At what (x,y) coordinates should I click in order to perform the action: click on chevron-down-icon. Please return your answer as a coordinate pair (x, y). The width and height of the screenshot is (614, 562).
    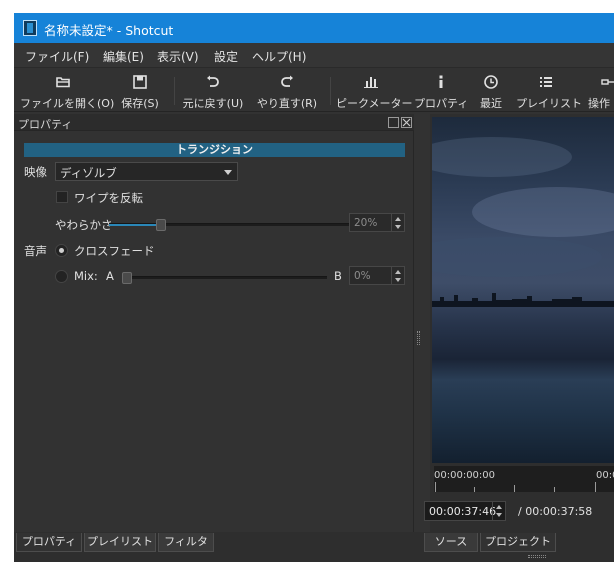
    Looking at the image, I should click on (228, 172).